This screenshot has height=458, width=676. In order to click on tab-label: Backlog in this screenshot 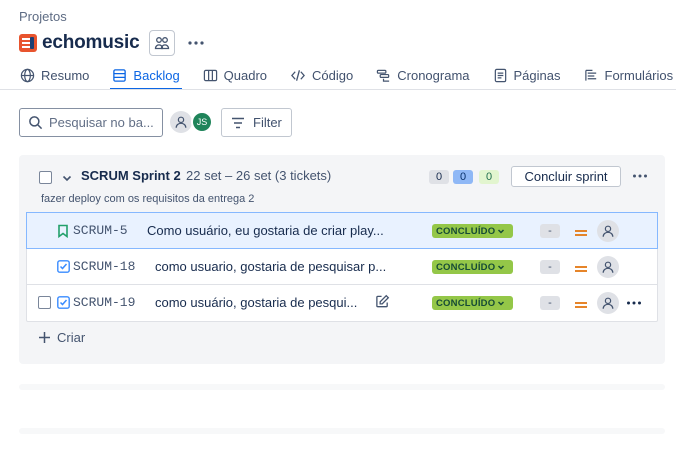, I will do `click(156, 75)`.